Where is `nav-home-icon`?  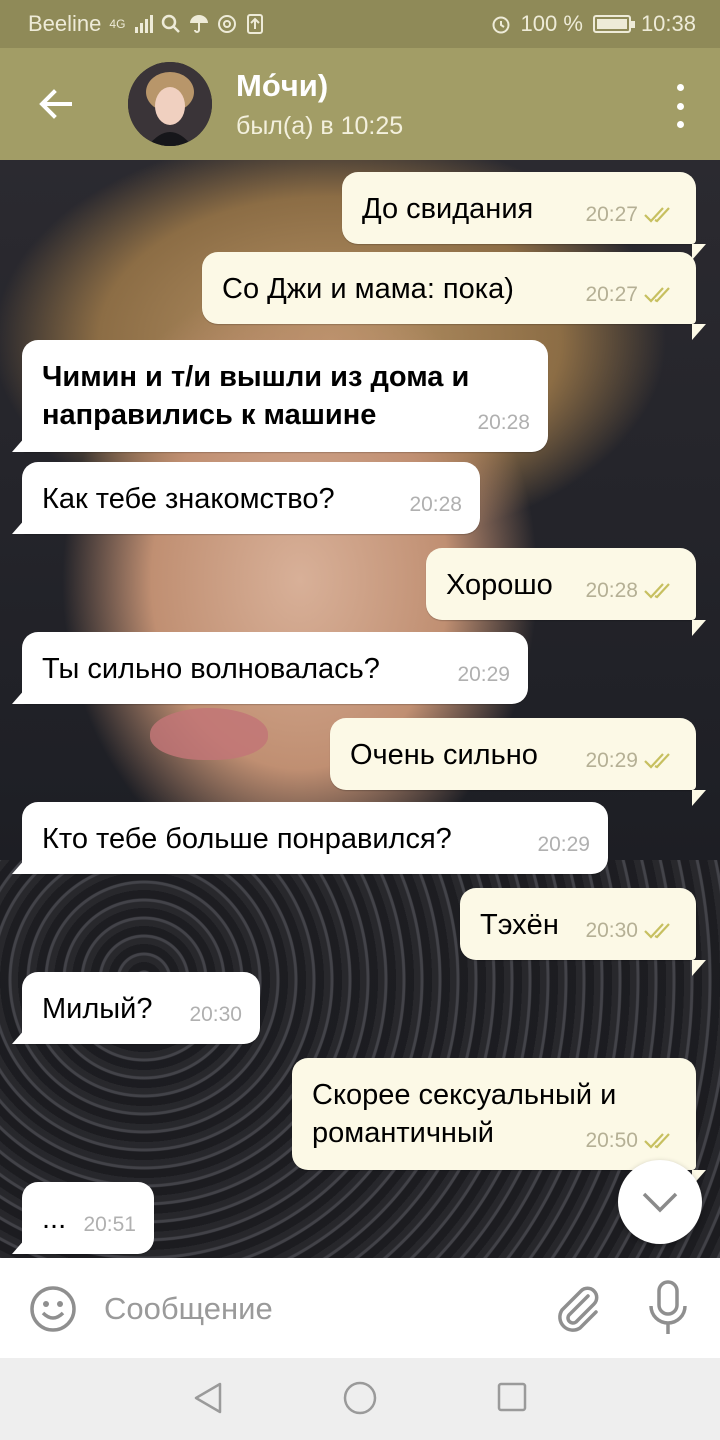
nav-home-icon is located at coordinates (360, 1398).